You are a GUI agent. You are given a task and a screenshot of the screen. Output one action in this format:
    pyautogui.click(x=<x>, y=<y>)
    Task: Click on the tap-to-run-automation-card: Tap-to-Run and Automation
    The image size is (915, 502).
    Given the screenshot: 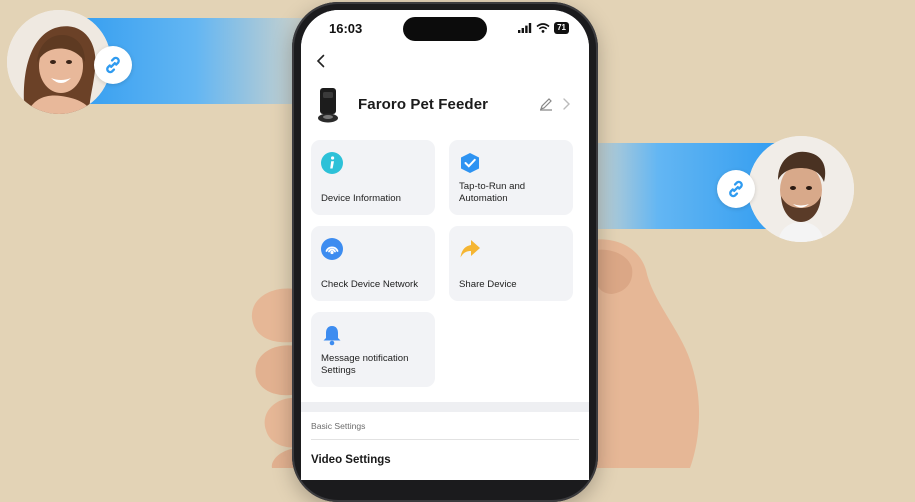 What is the action you would take?
    pyautogui.click(x=511, y=177)
    